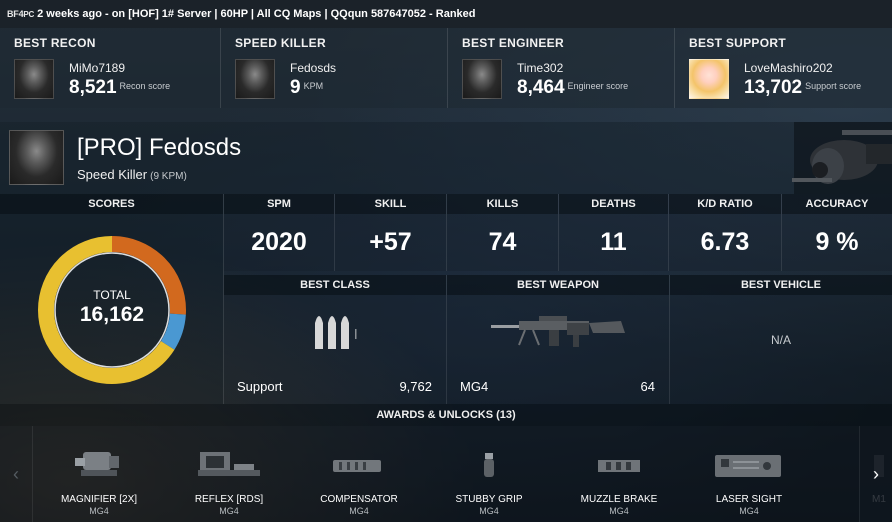  What do you see at coordinates (229, 466) in the screenshot?
I see `reflex-sight-icon` at bounding box center [229, 466].